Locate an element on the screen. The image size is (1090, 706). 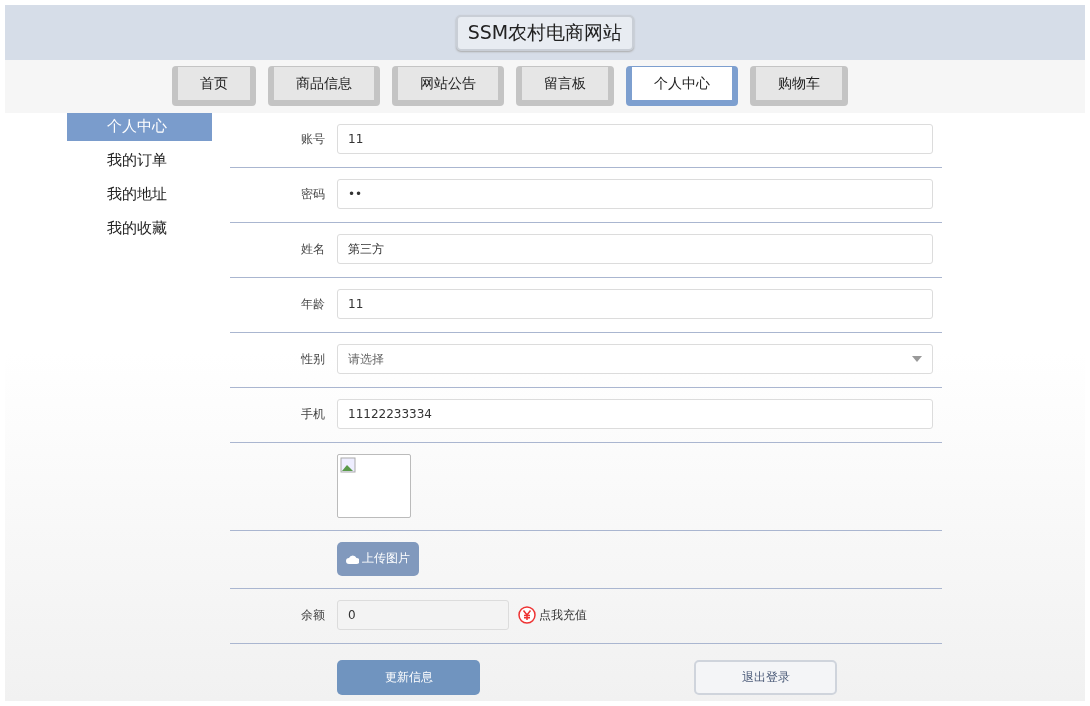
logout-button: 退出登录 is located at coordinates (765, 677).